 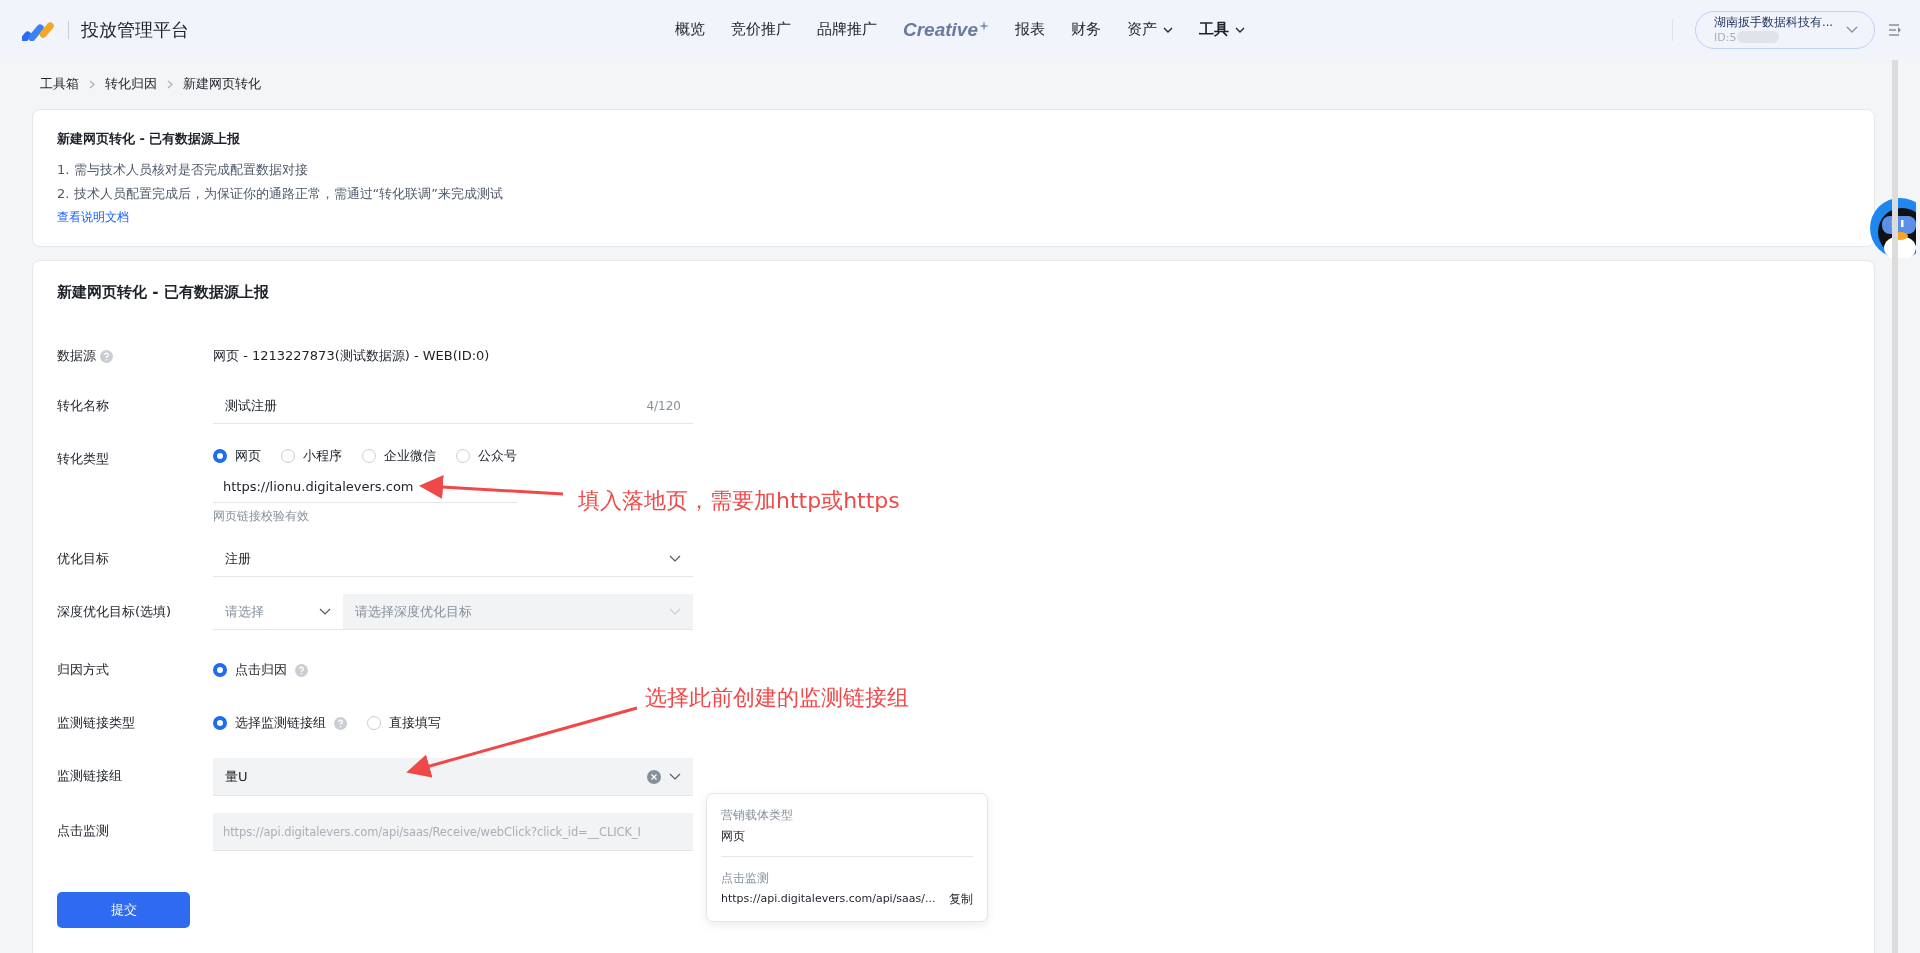 What do you see at coordinates (761, 29) in the screenshot?
I see `nav-tab: 竞价推广` at bounding box center [761, 29].